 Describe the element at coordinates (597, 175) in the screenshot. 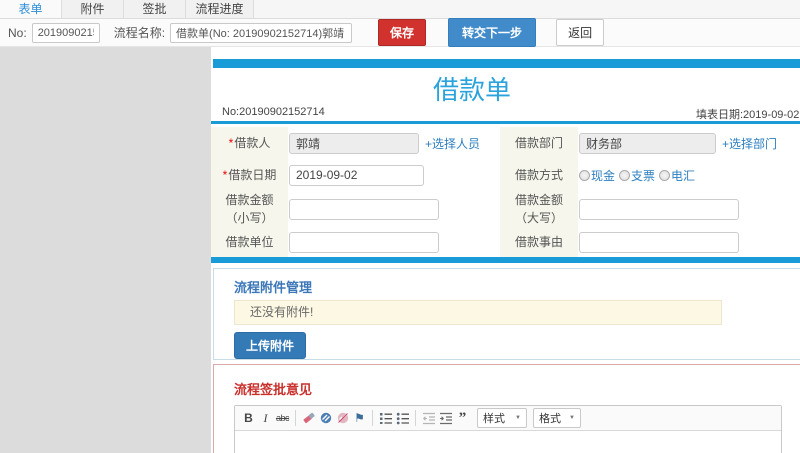

I see `radio-cash: 现金` at that location.